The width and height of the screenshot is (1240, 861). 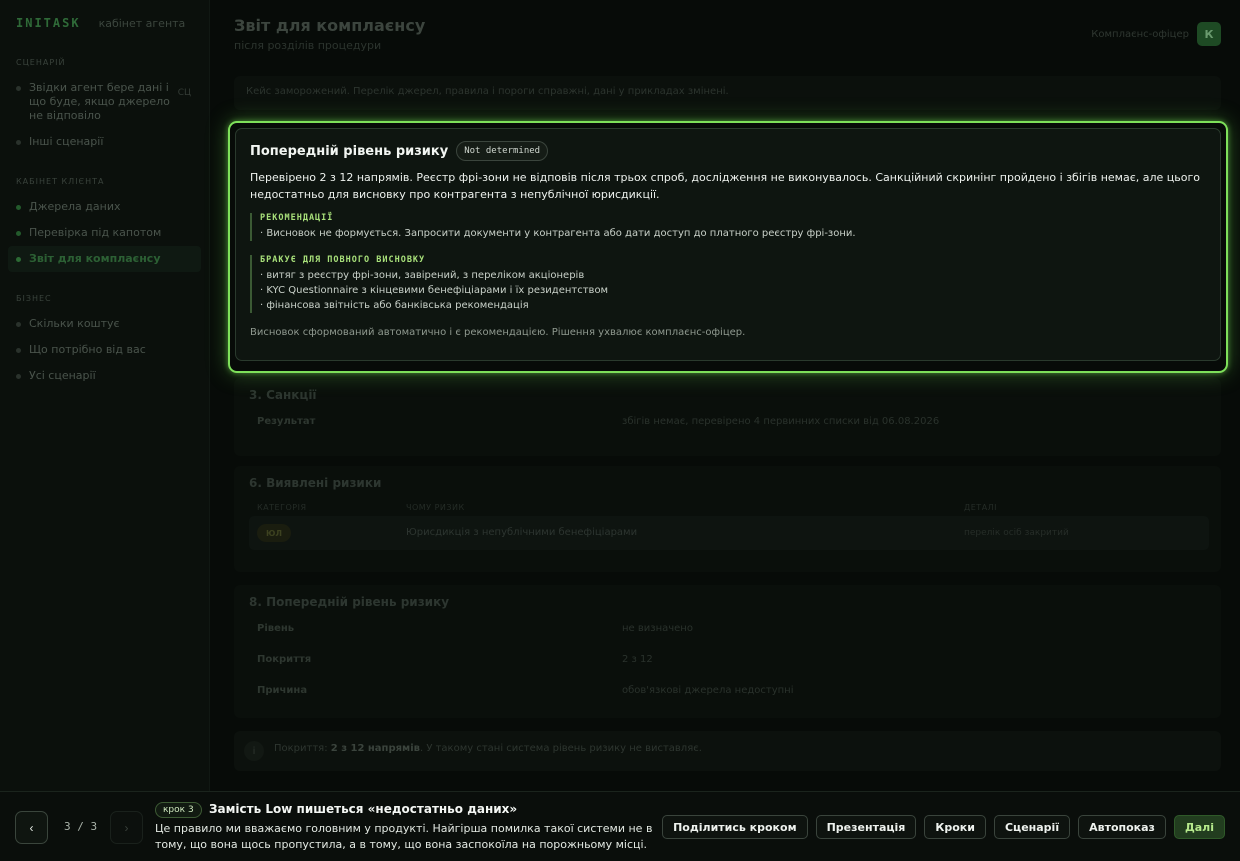 I want to click on risk-detail: перелік осіб закритий, so click(x=1016, y=533).